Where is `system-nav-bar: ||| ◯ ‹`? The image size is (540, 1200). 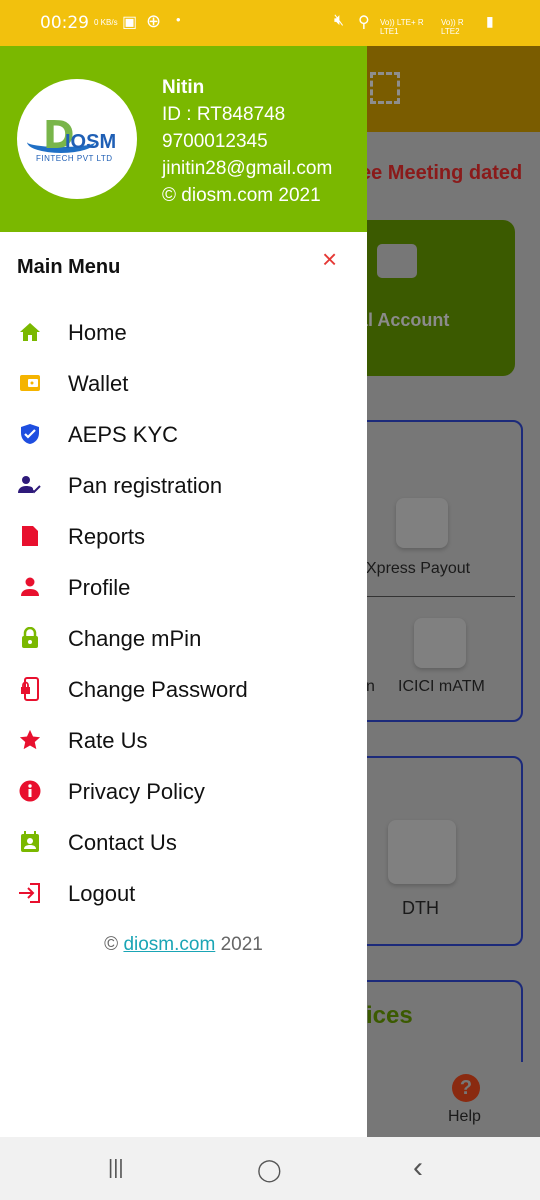 system-nav-bar: ||| ◯ ‹ is located at coordinates (270, 1168).